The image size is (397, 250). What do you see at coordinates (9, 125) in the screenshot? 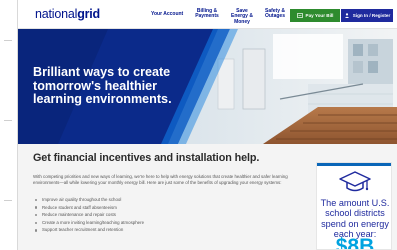
I see `browser-side-strip` at bounding box center [9, 125].